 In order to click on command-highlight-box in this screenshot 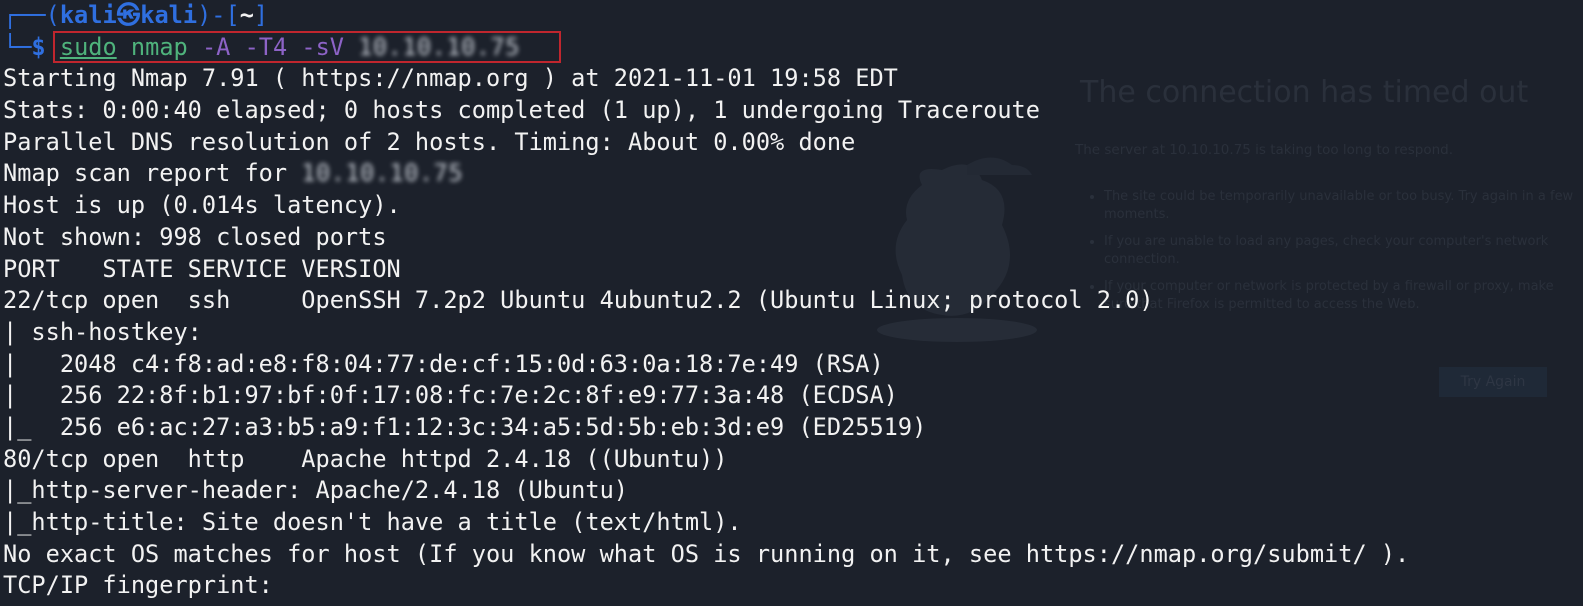, I will do `click(307, 47)`.